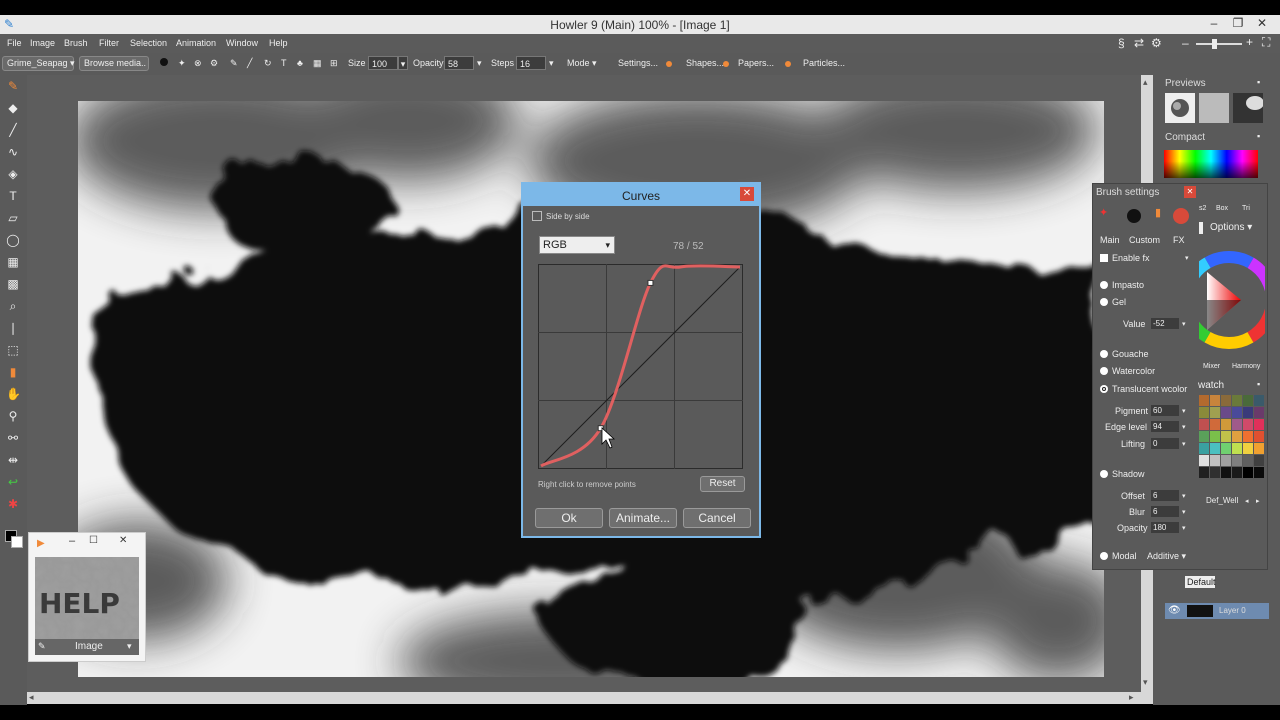 The image size is (1280, 720). Describe the element at coordinates (109, 43) in the screenshot. I see `menu-filter: Filter` at that location.